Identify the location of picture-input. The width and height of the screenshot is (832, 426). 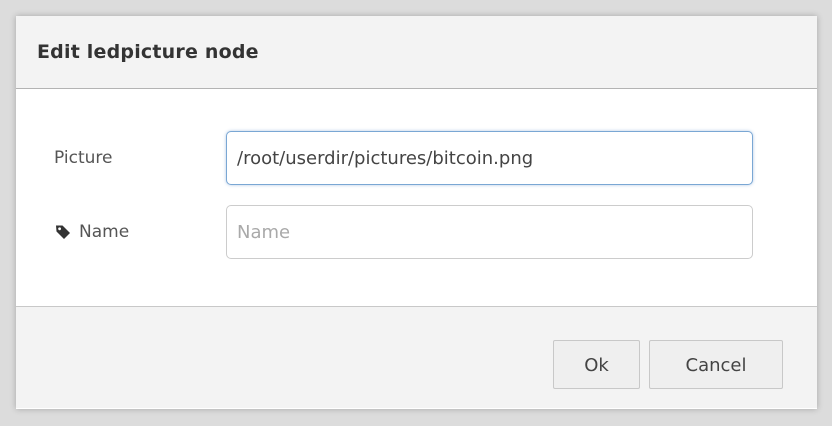
(489, 158).